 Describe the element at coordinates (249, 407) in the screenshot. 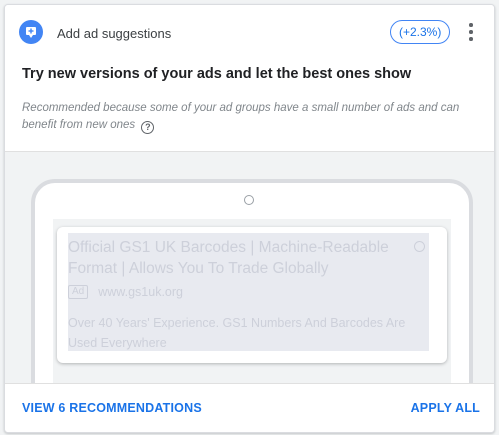

I see `card-footer: VIEW 6 RECOMMENDATIONS APPLY ALL` at that location.